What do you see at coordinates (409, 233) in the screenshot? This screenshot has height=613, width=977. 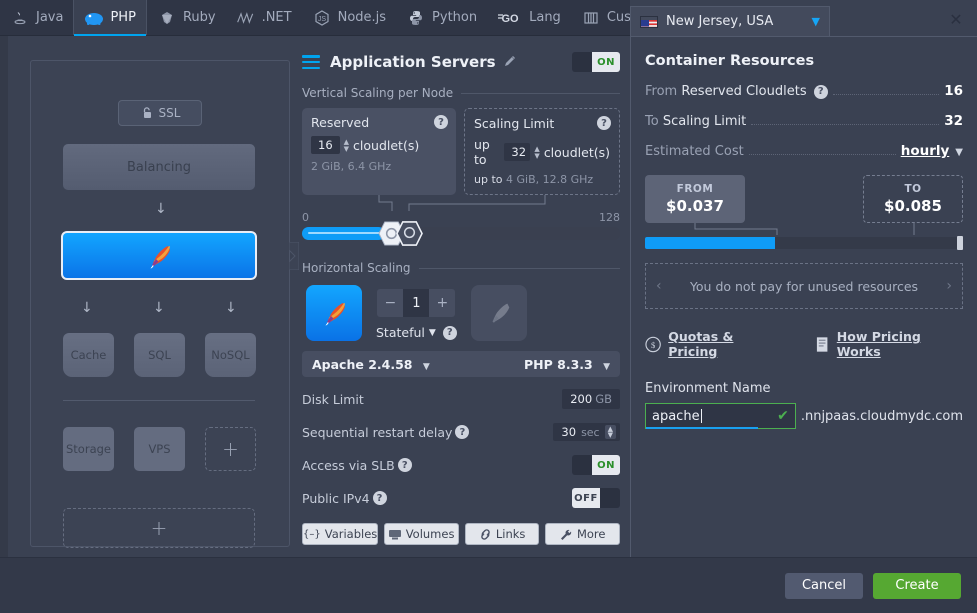 I see `slider-thumb-limit` at bounding box center [409, 233].